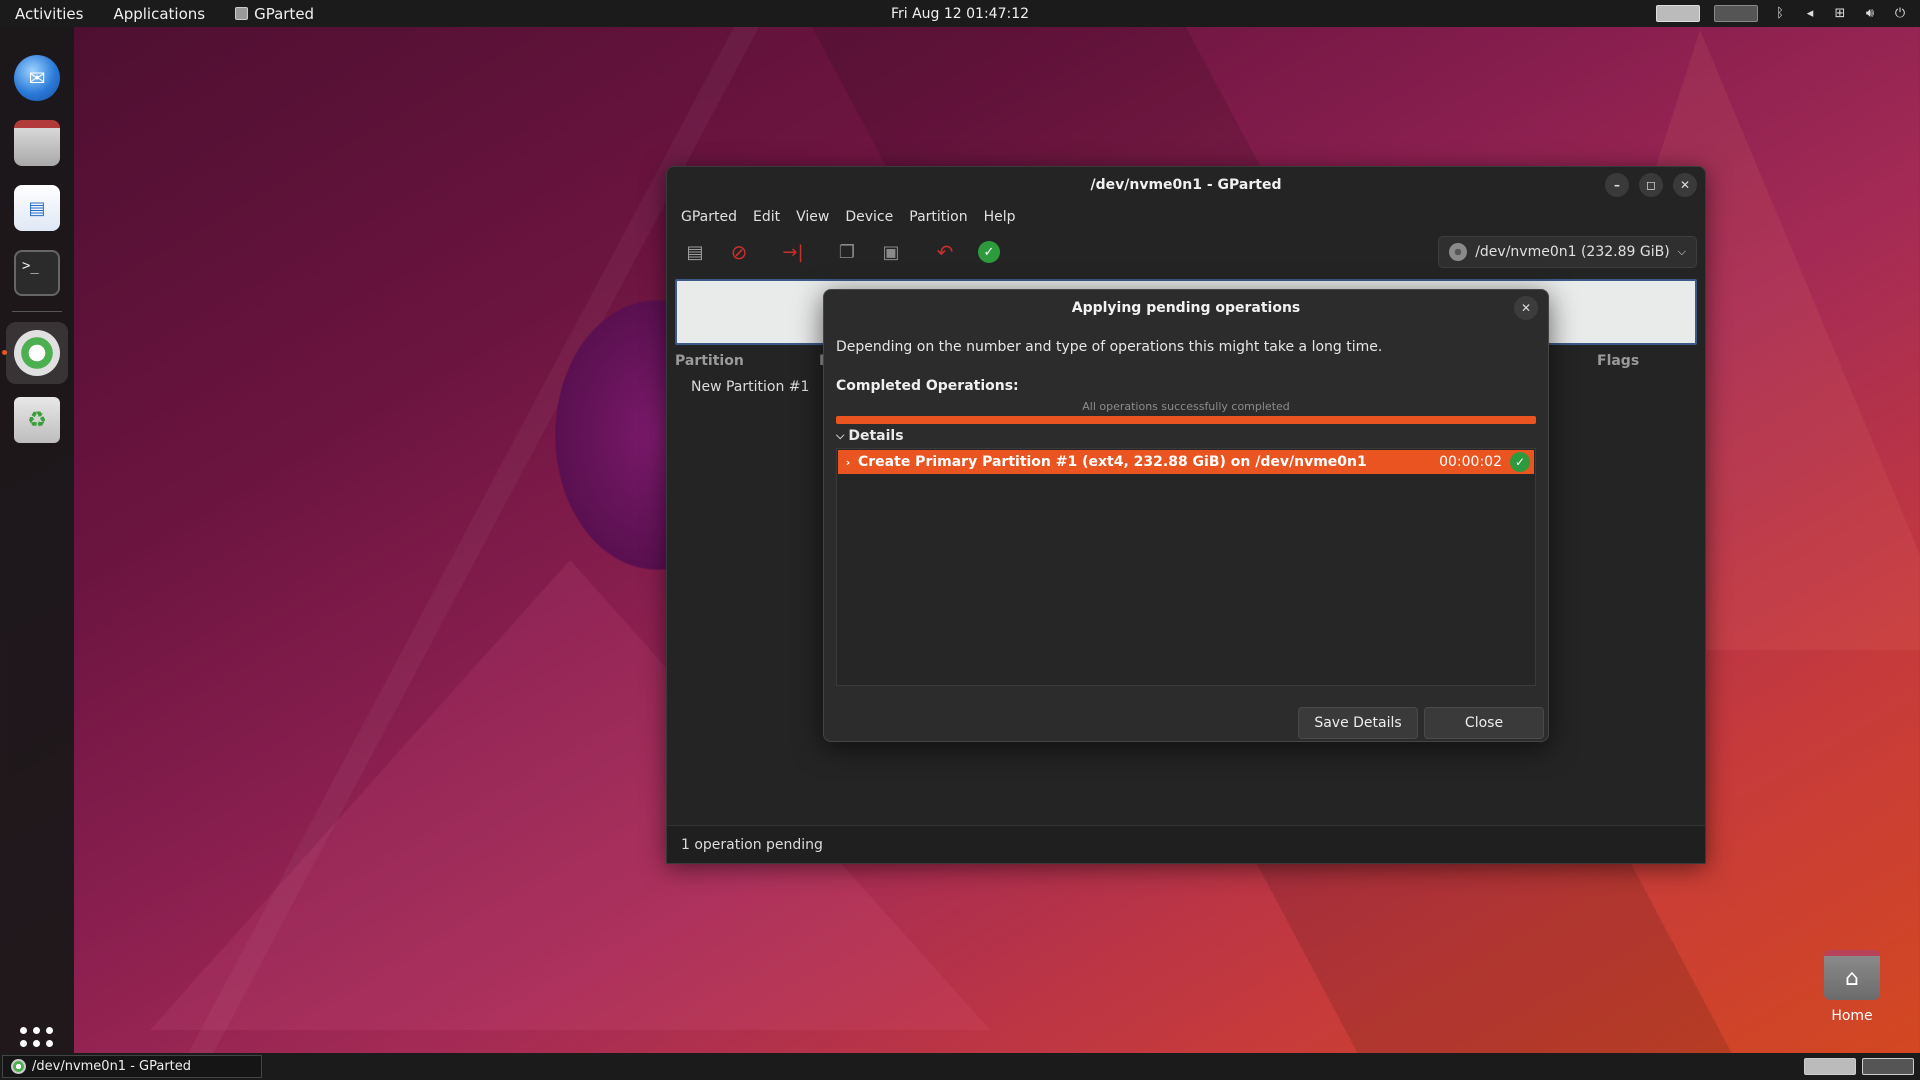  What do you see at coordinates (1810, 13) in the screenshot?
I see `audio-input-icon: ◂` at bounding box center [1810, 13].